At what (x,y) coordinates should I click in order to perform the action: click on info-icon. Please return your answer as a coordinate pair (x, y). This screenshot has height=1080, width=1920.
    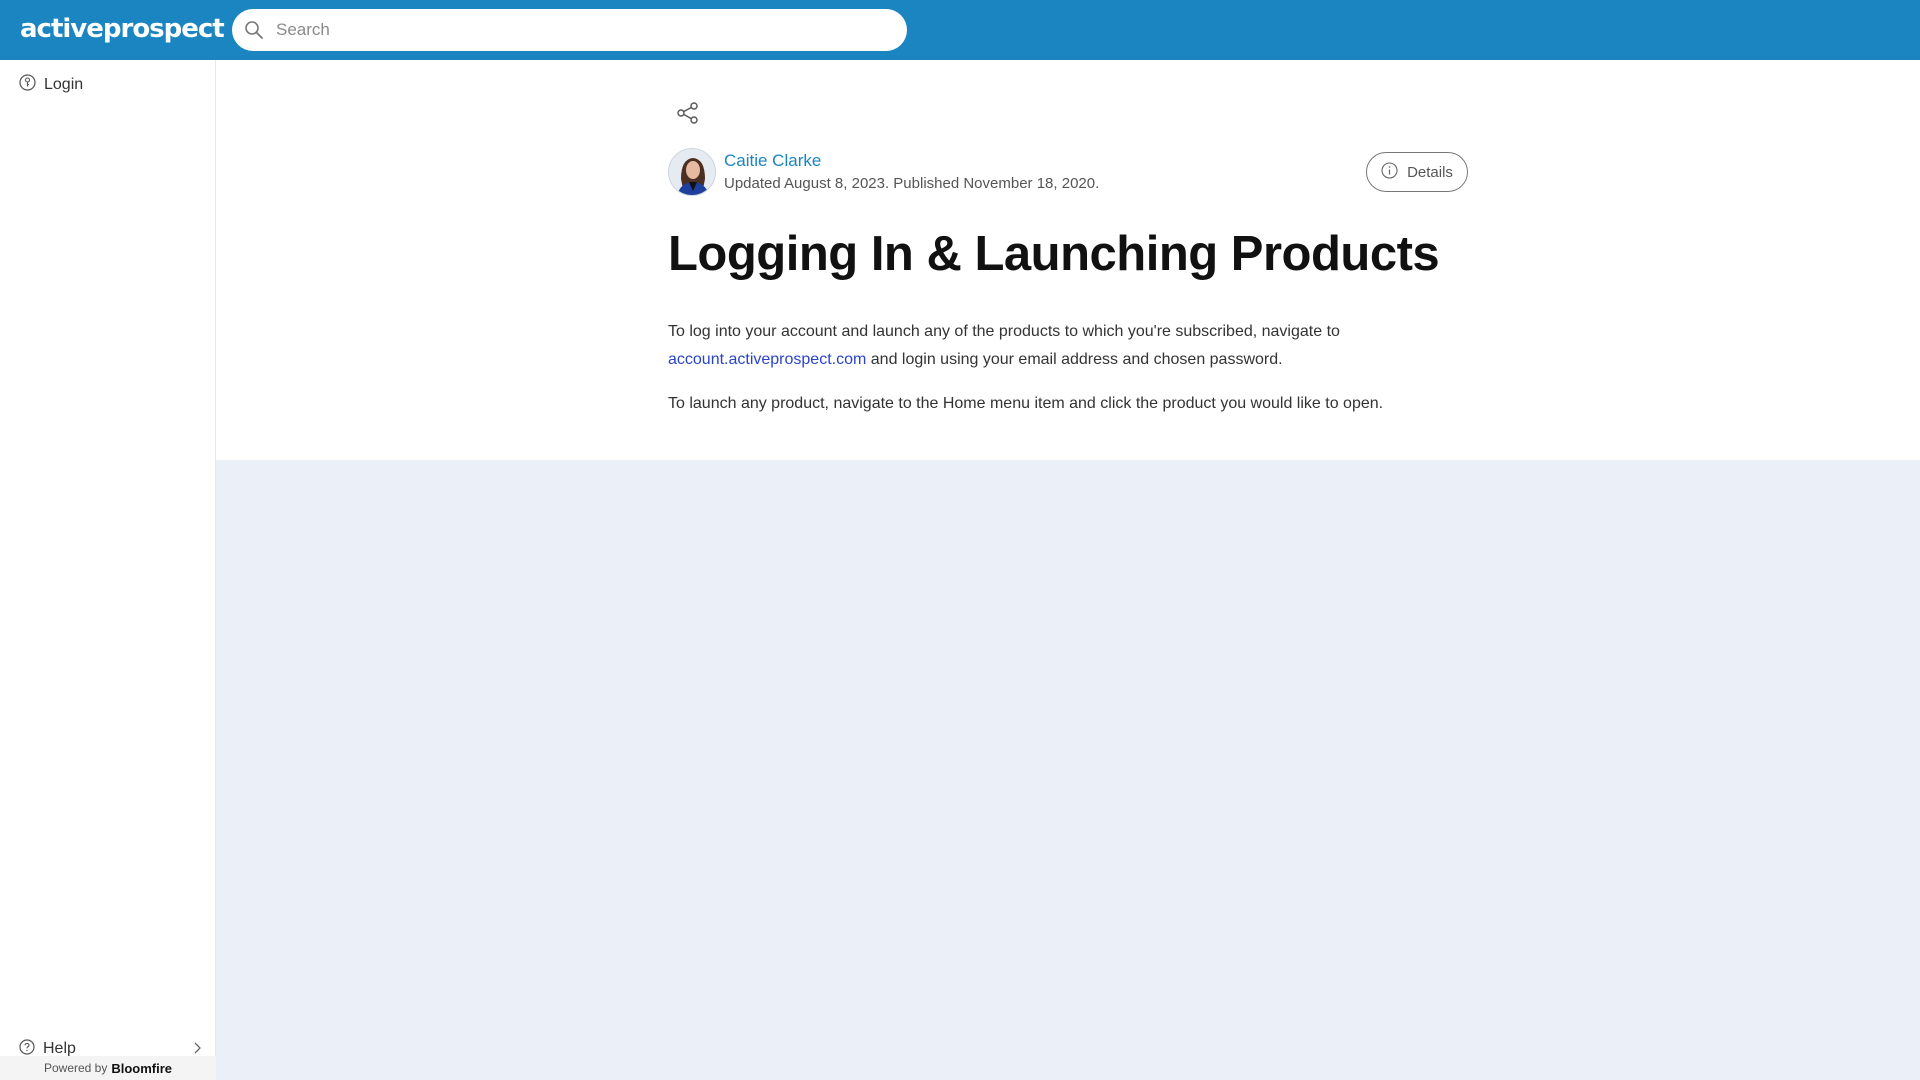
    Looking at the image, I should click on (1394, 172).